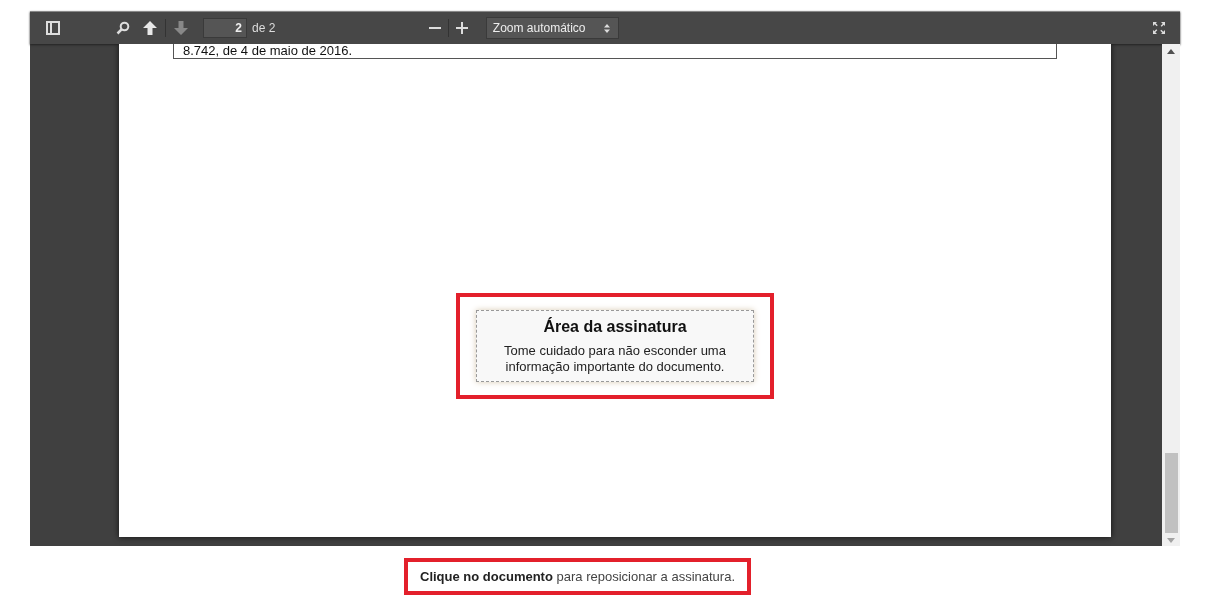 This screenshot has height=600, width=1205. What do you see at coordinates (606, 28) in the screenshot?
I see `updown-caret-icon` at bounding box center [606, 28].